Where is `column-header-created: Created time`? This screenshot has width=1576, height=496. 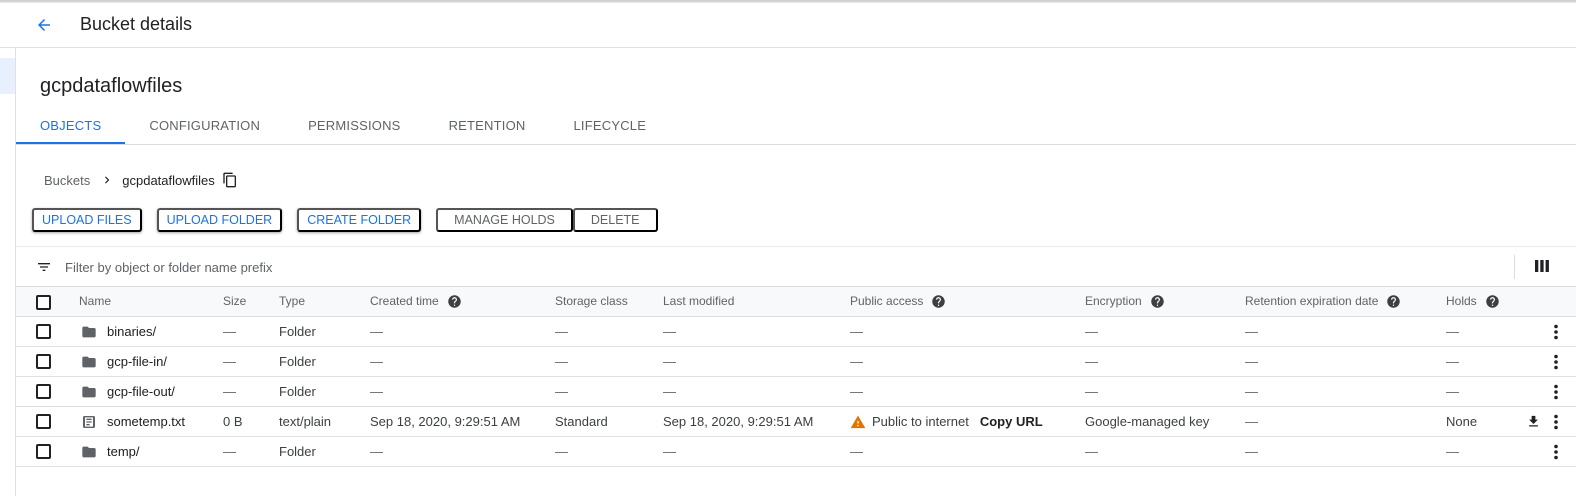 column-header-created: Created time is located at coordinates (416, 301).